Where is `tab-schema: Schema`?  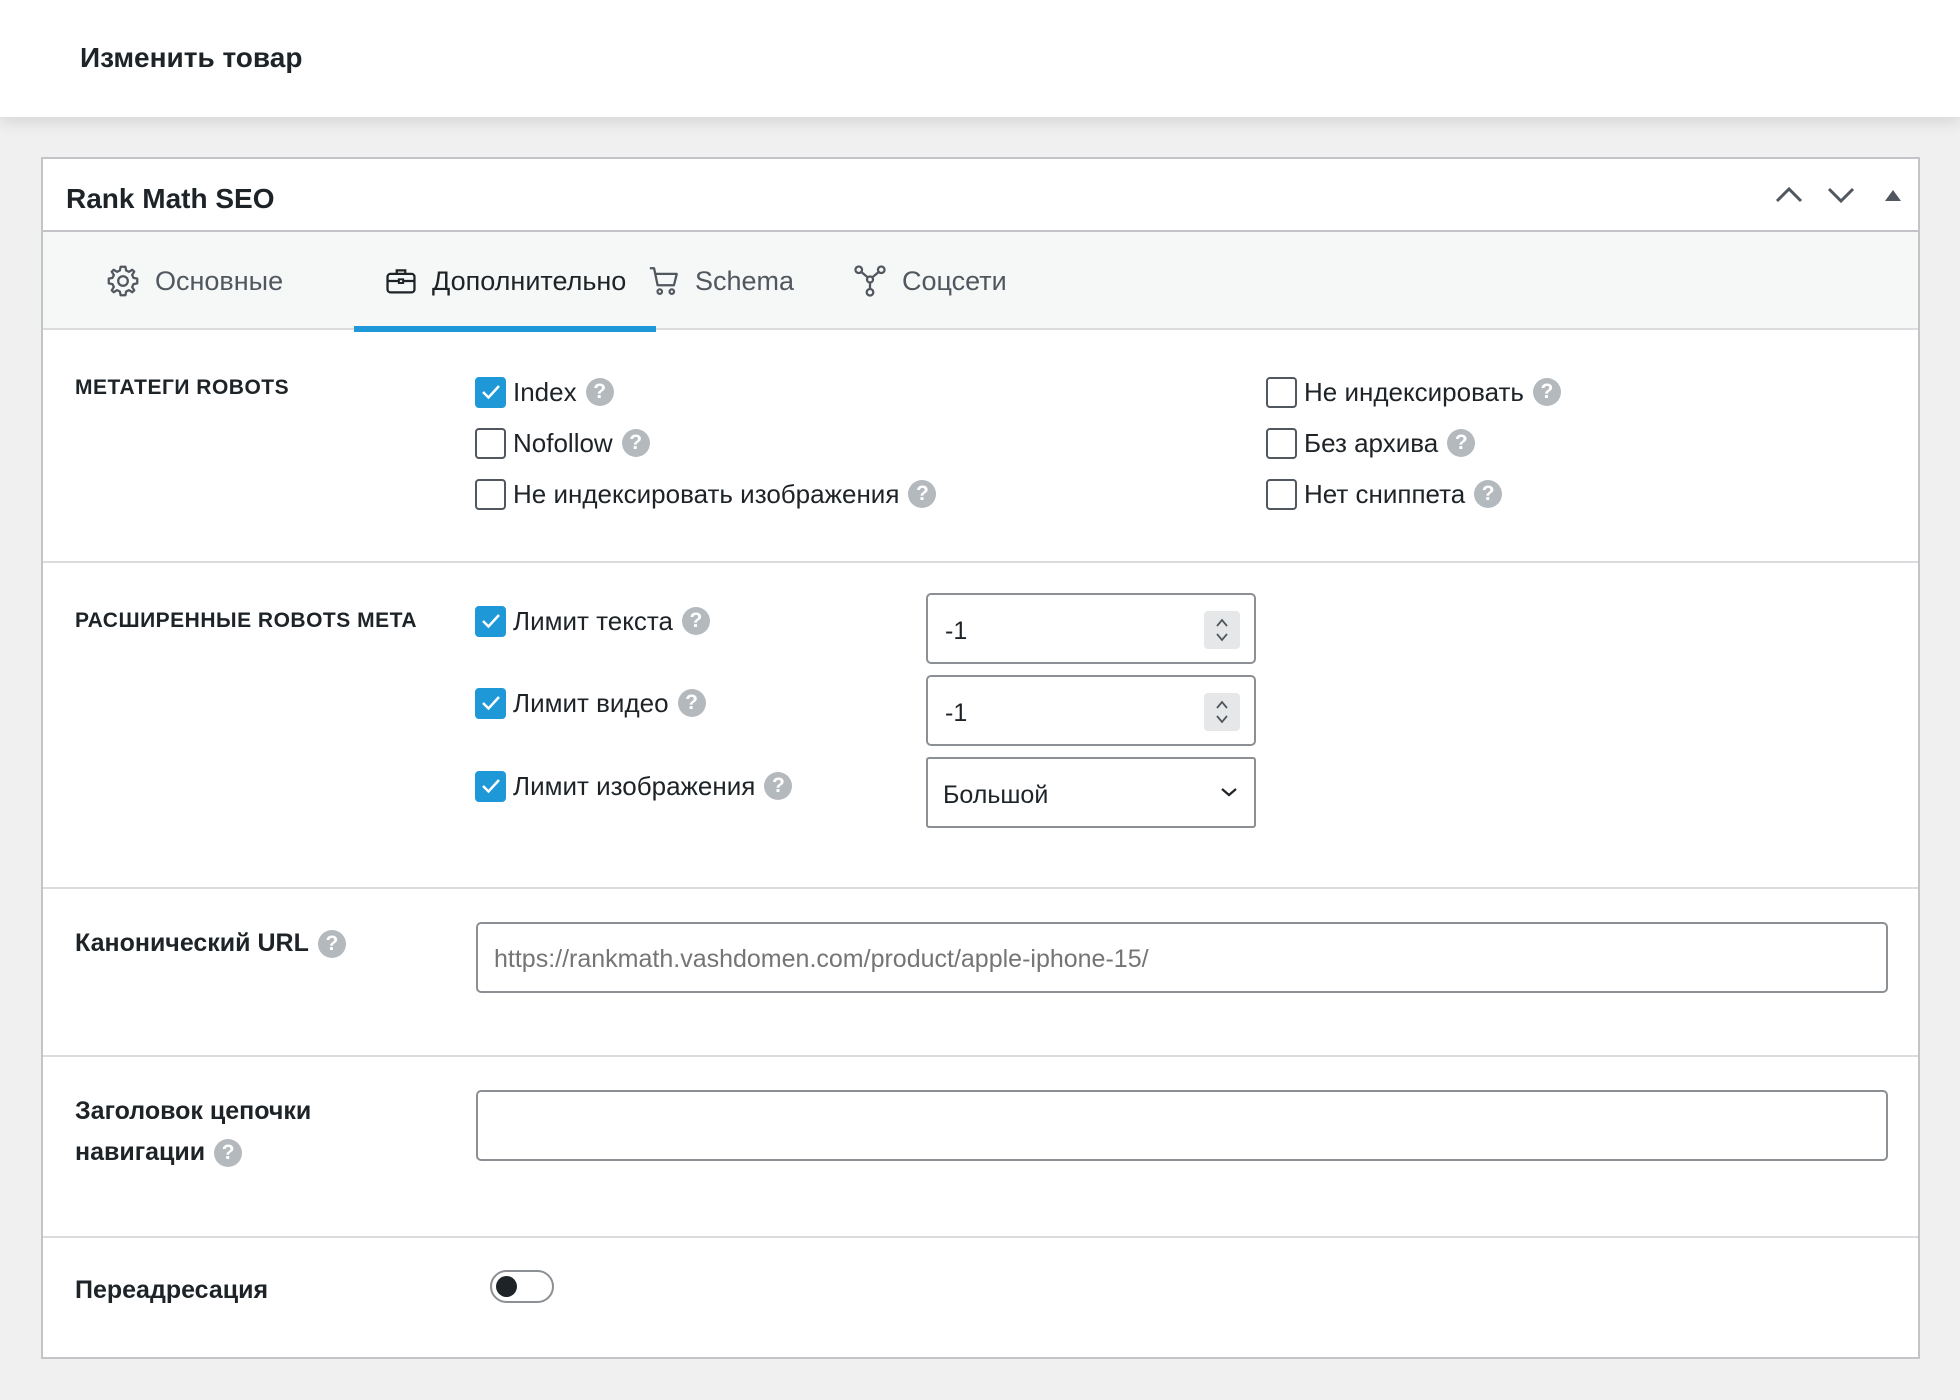
tab-schema: Schema is located at coordinates (720, 281).